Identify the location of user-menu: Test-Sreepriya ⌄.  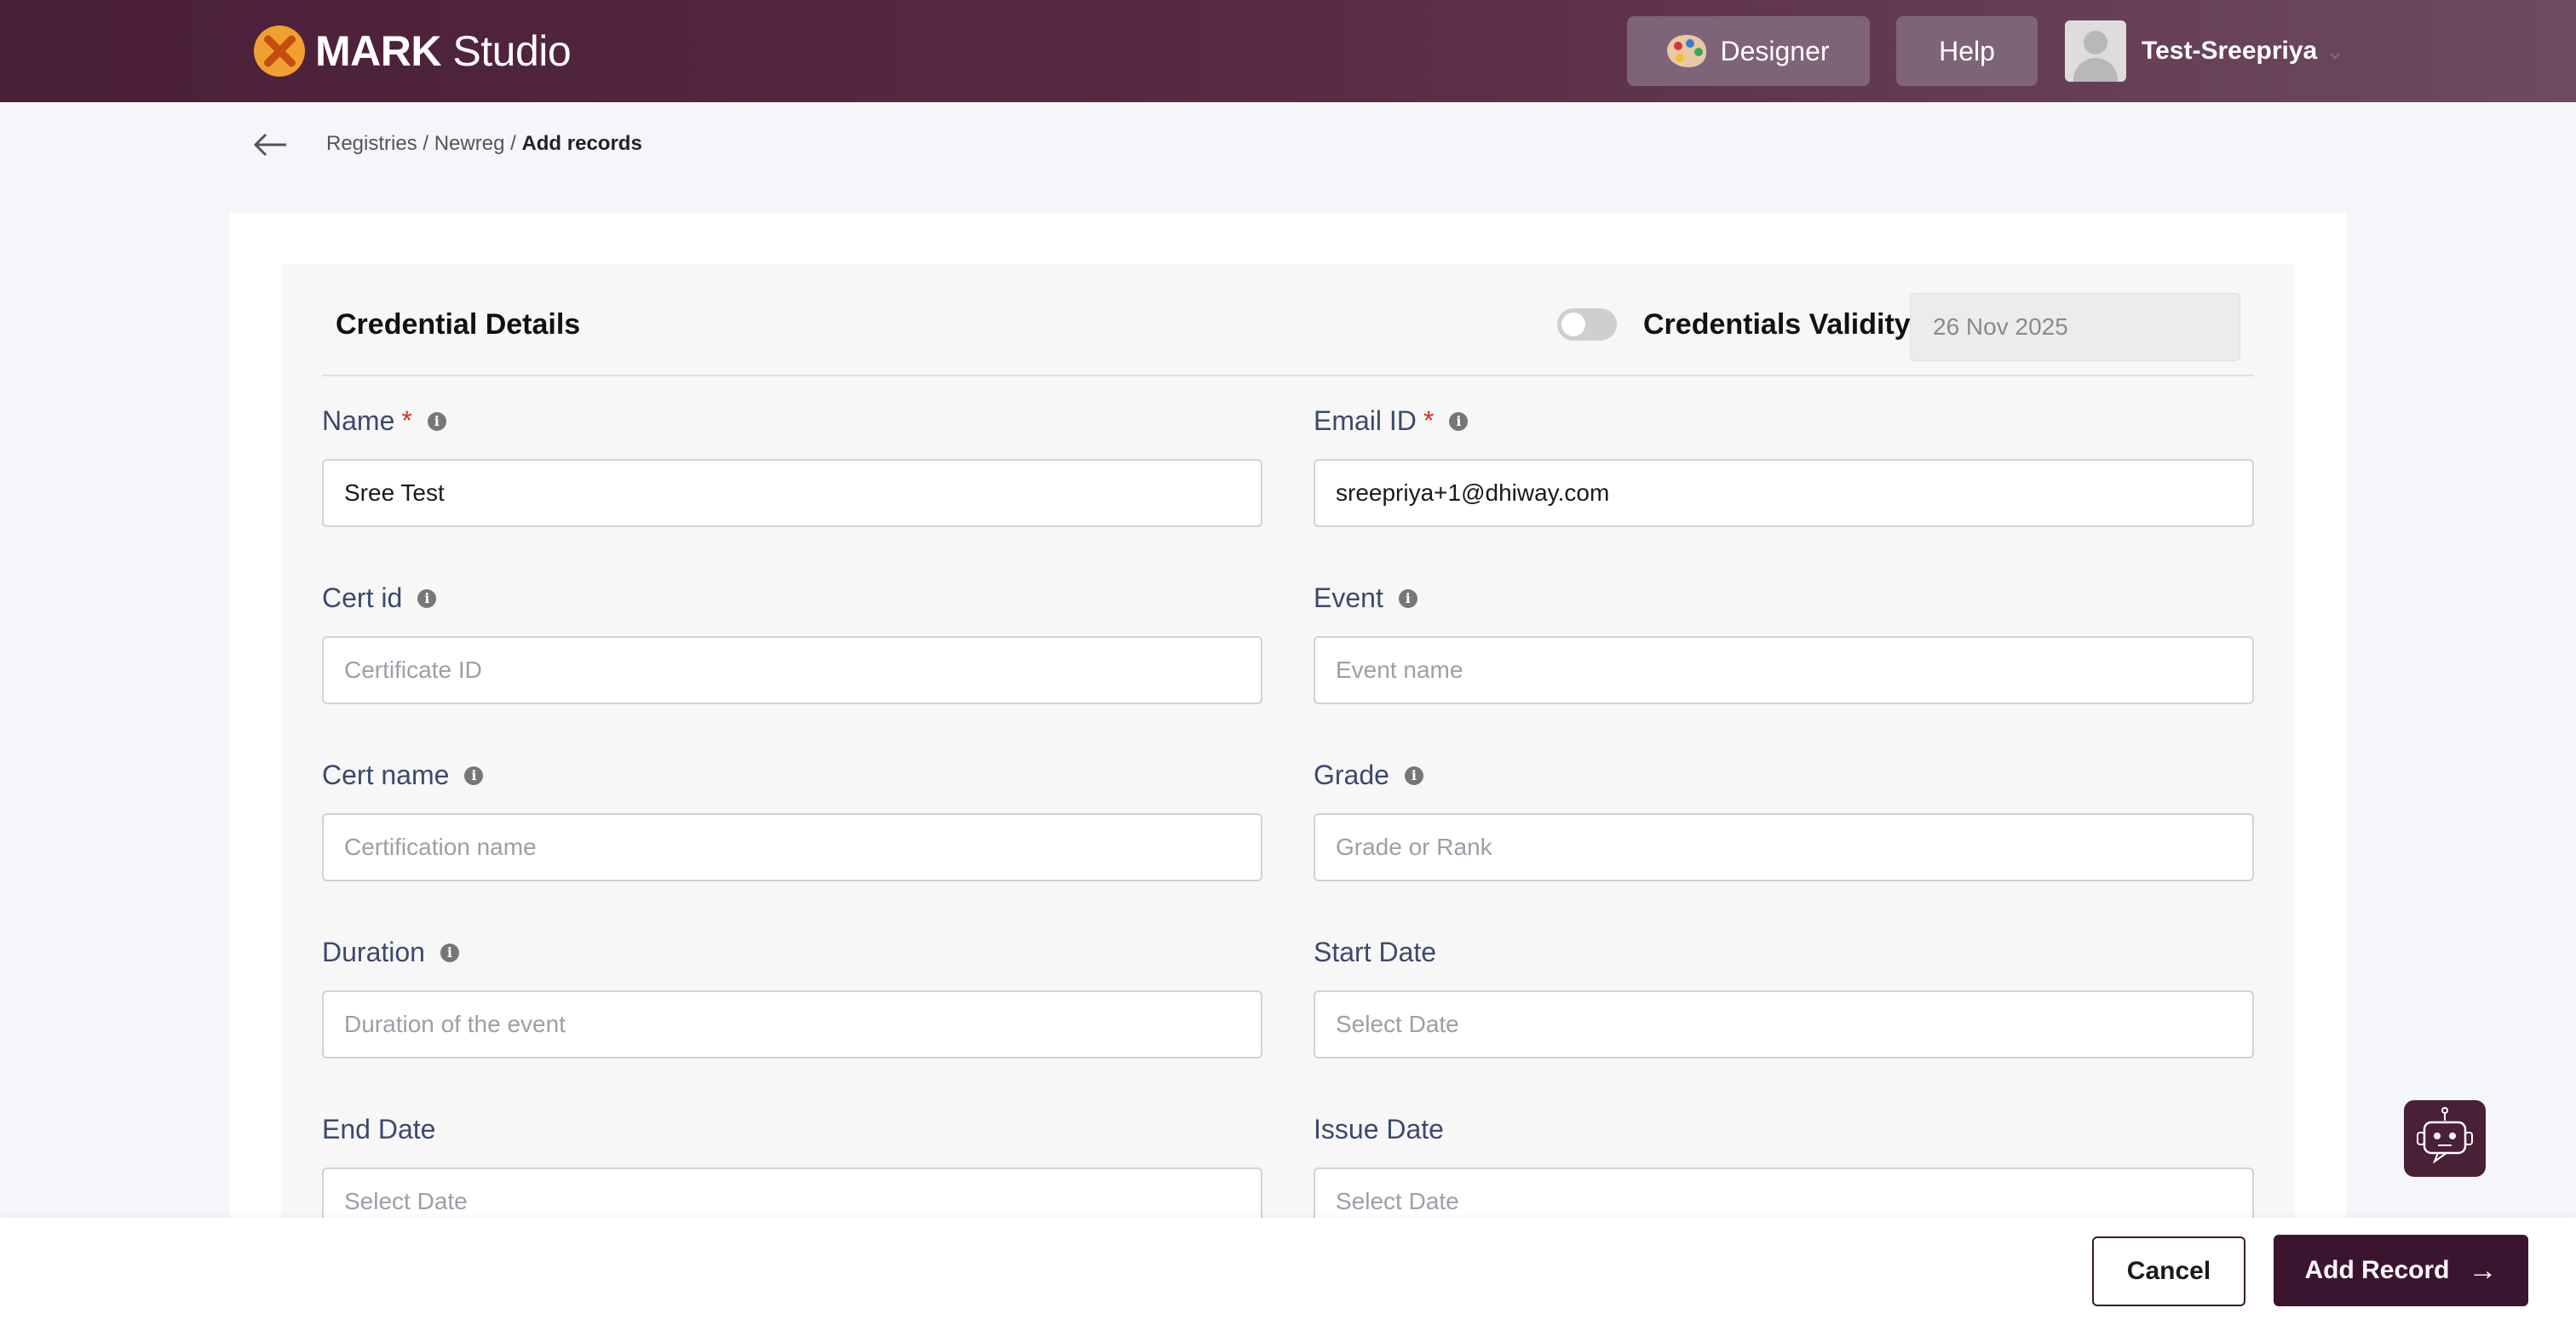
(2205, 51).